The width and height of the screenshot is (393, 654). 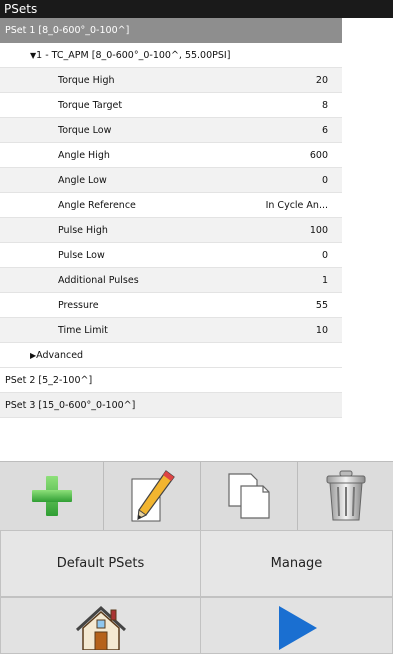 I want to click on step-row-1: ▼1 - TC_APM [8_0-600°_0-100^, 55.00PSI], so click(x=171, y=55).